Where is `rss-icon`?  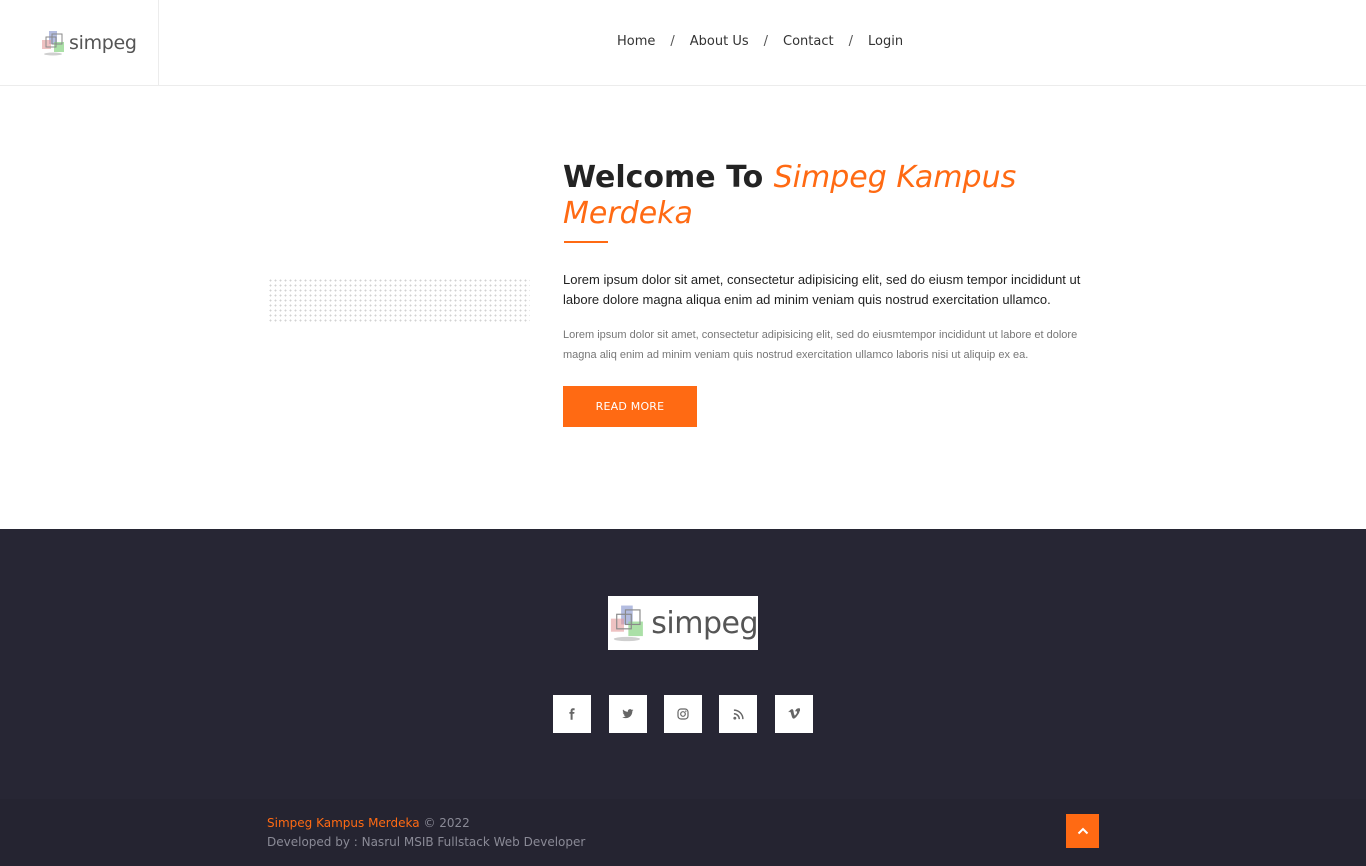 rss-icon is located at coordinates (738, 714).